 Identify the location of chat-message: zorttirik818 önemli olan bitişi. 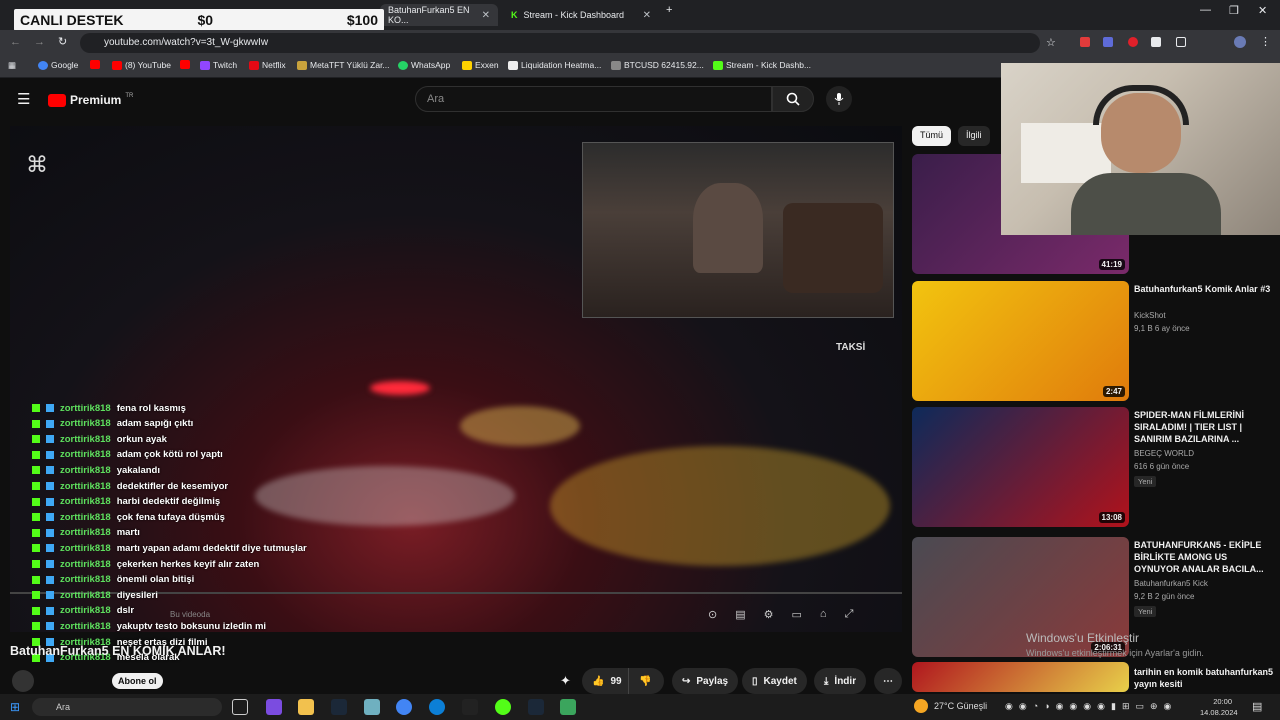
(113, 580).